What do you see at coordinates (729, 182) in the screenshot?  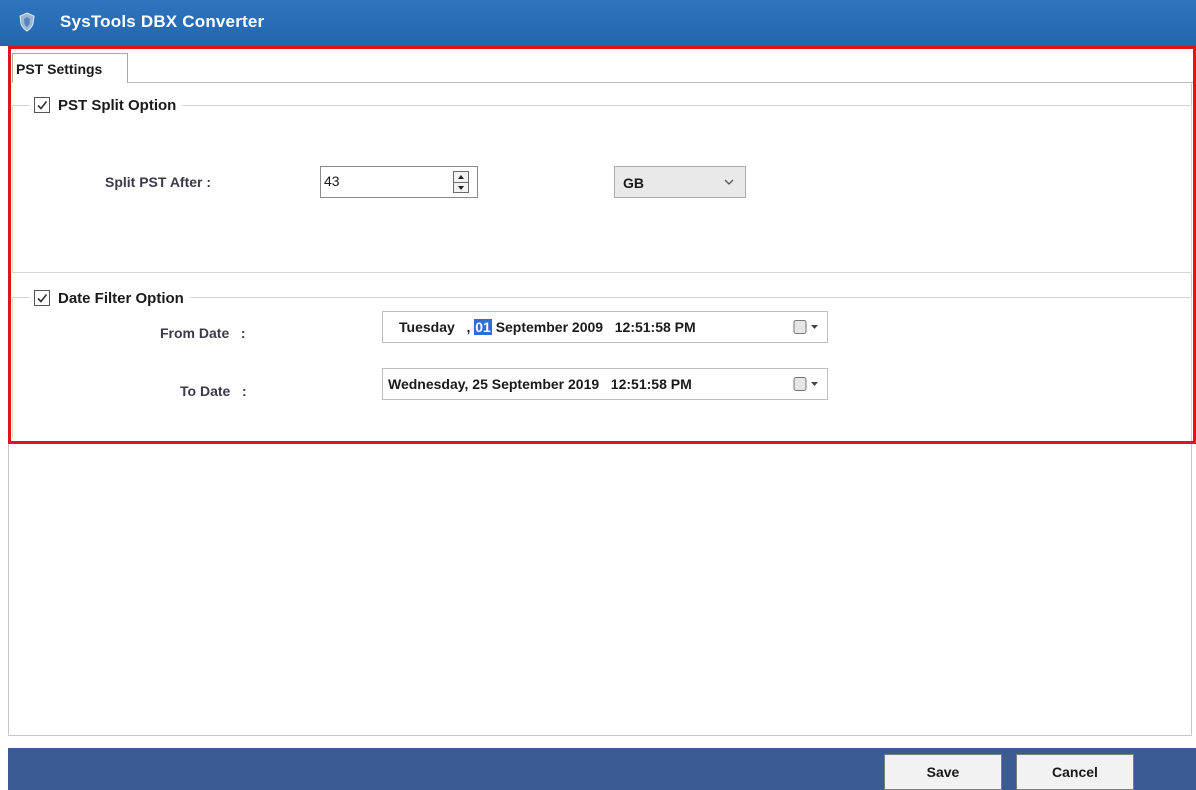 I see `chevron-down-icon` at bounding box center [729, 182].